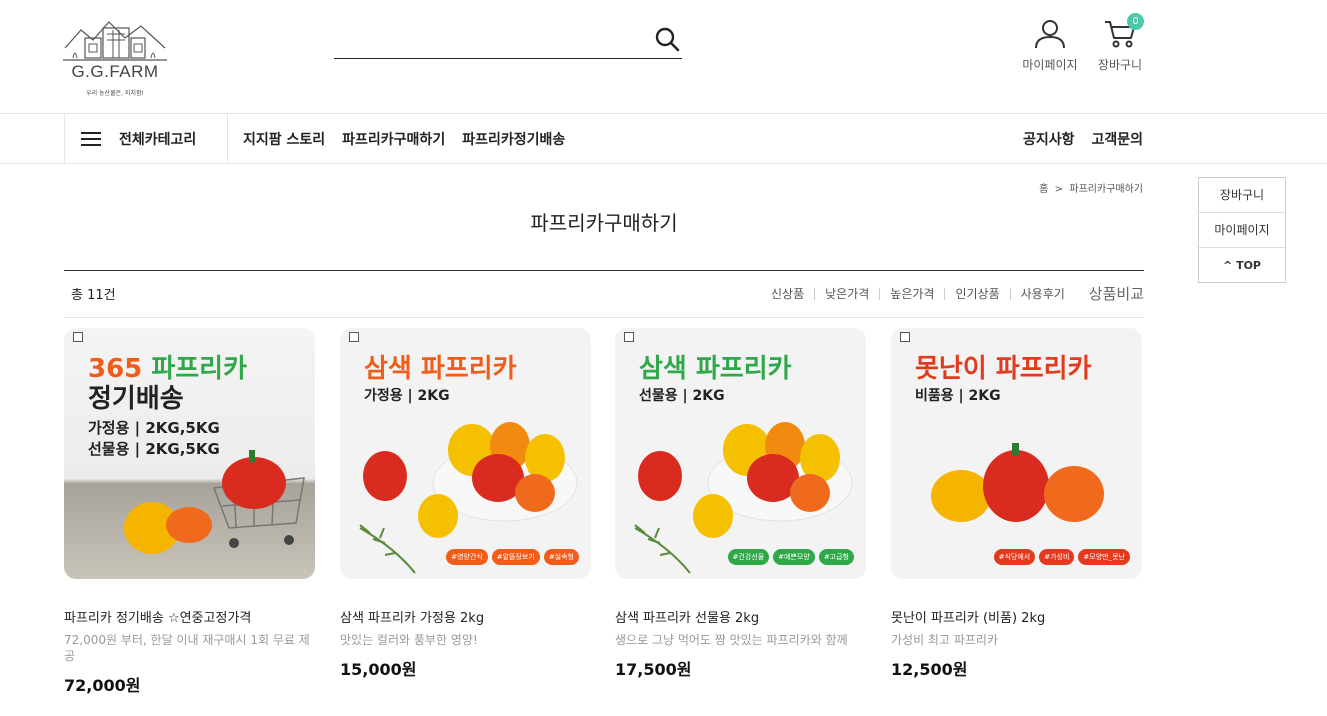 This screenshot has width=1327, height=716. I want to click on nav-item-notice: 공지사항, so click(1049, 139).